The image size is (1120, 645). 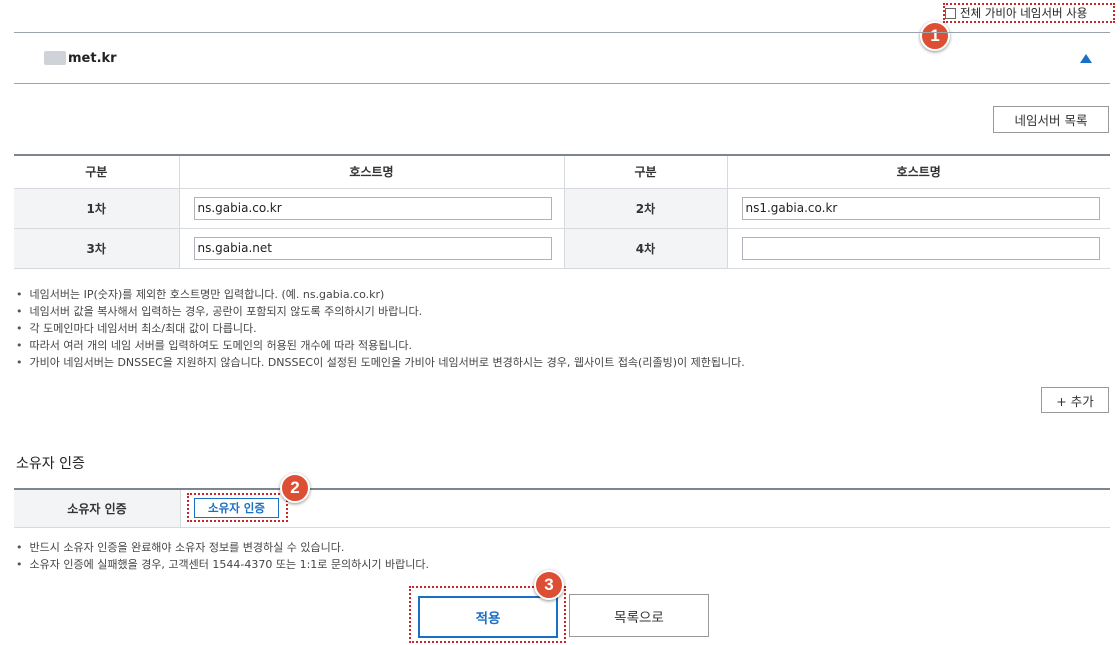 What do you see at coordinates (1024, 13) in the screenshot?
I see `use-all-gabia-nameservers-label: 전체 가비아 네임서버 사용` at bounding box center [1024, 13].